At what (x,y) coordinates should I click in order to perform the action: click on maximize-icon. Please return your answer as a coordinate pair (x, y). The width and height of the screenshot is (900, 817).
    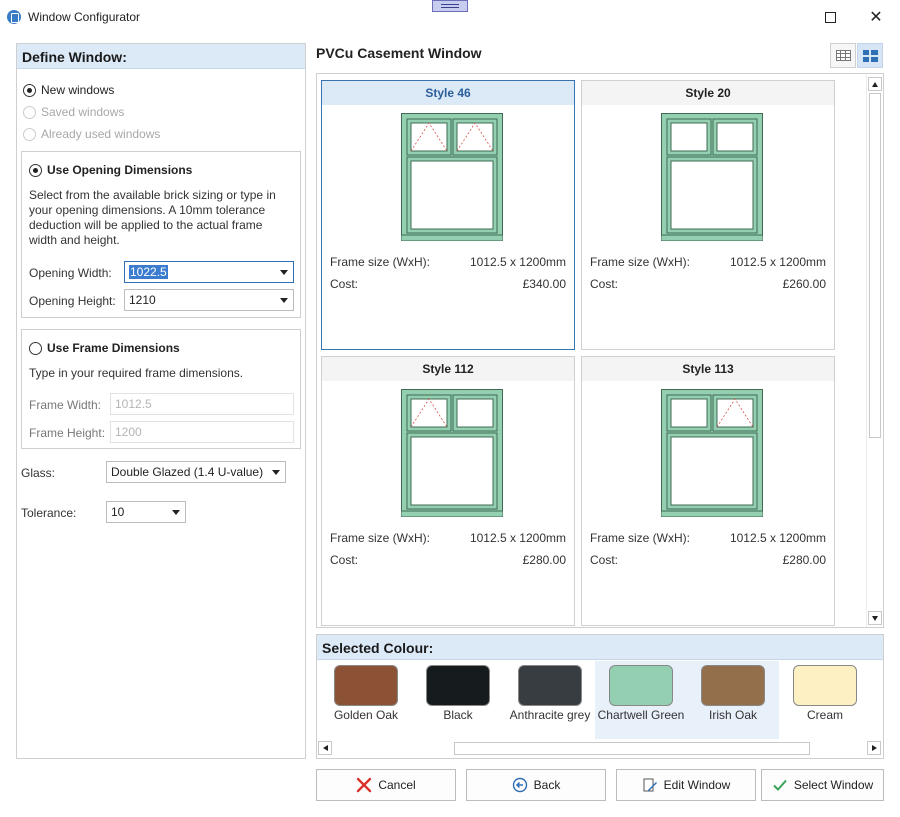
    Looking at the image, I should click on (830, 17).